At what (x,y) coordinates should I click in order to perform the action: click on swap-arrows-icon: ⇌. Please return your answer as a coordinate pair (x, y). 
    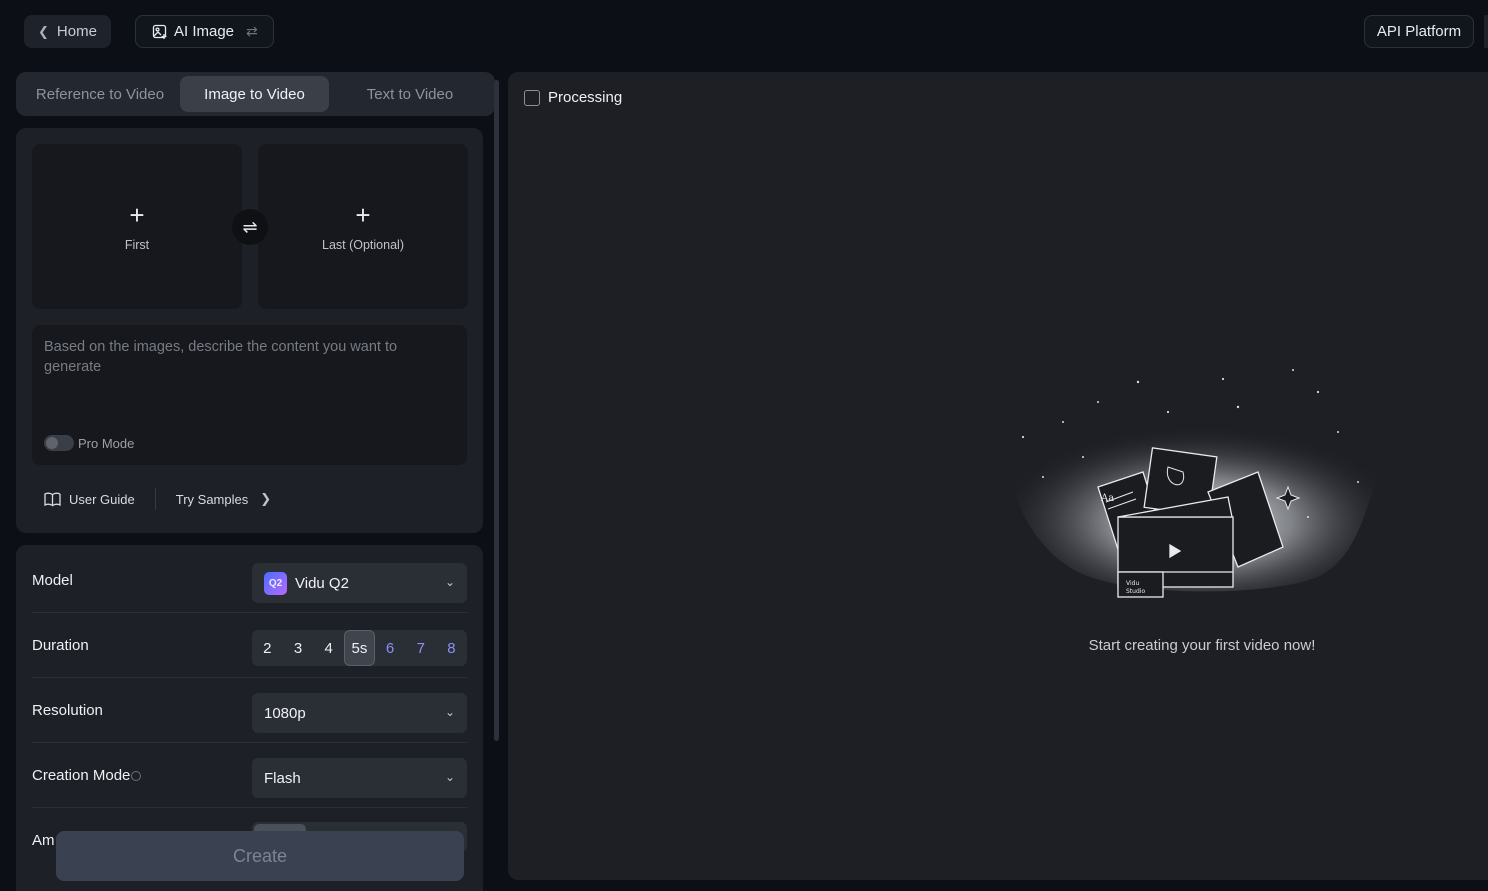
    Looking at the image, I should click on (250, 226).